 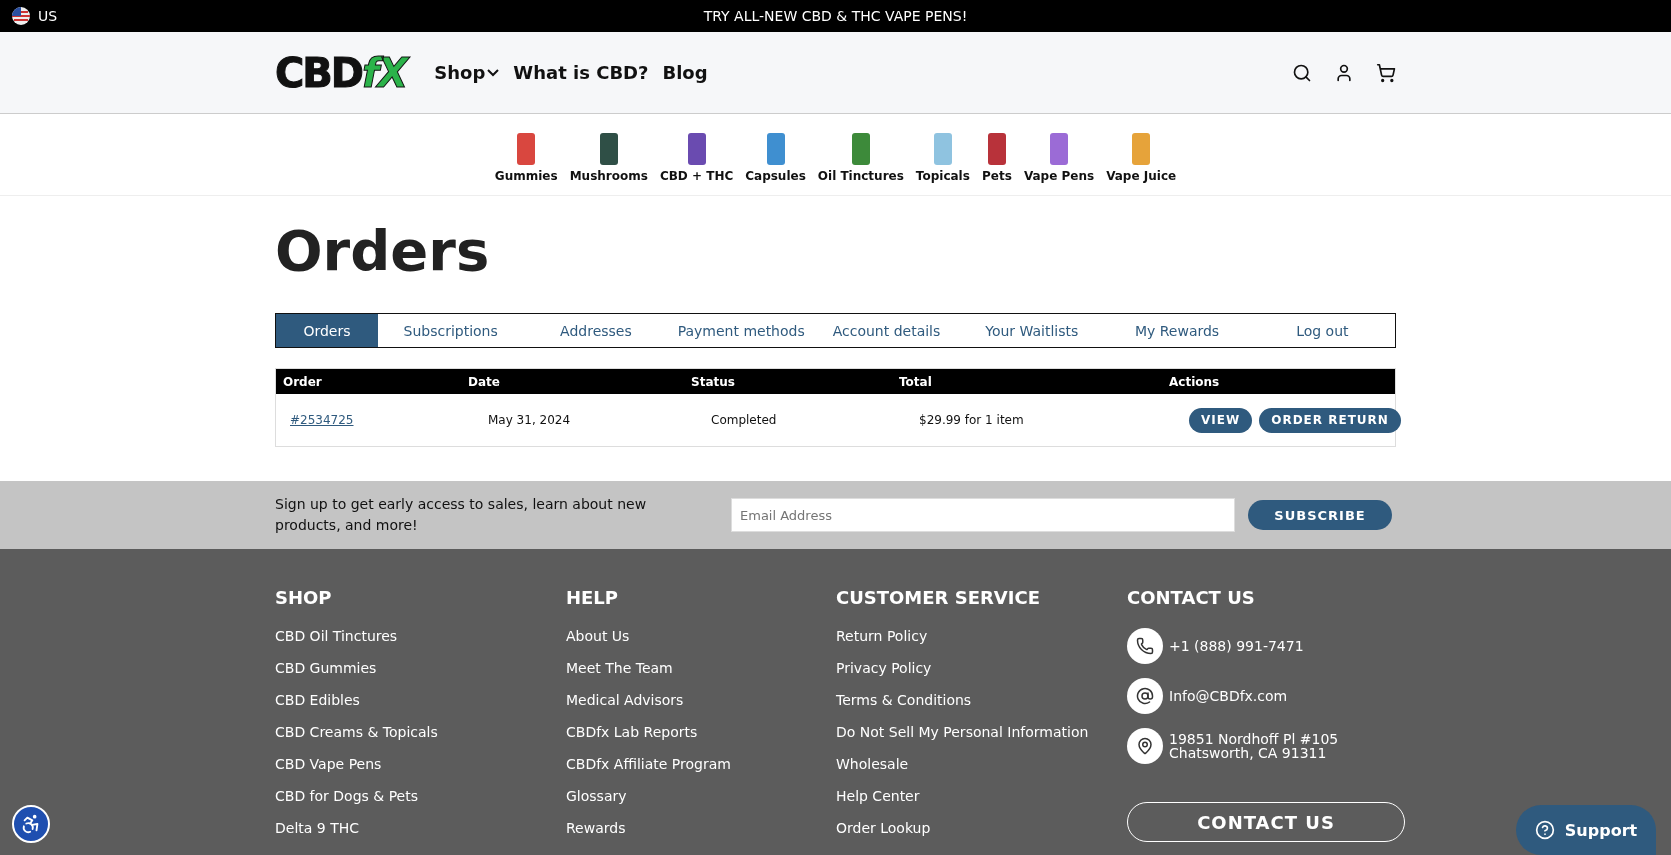 I want to click on logo: CBDfX, so click(x=341, y=72).